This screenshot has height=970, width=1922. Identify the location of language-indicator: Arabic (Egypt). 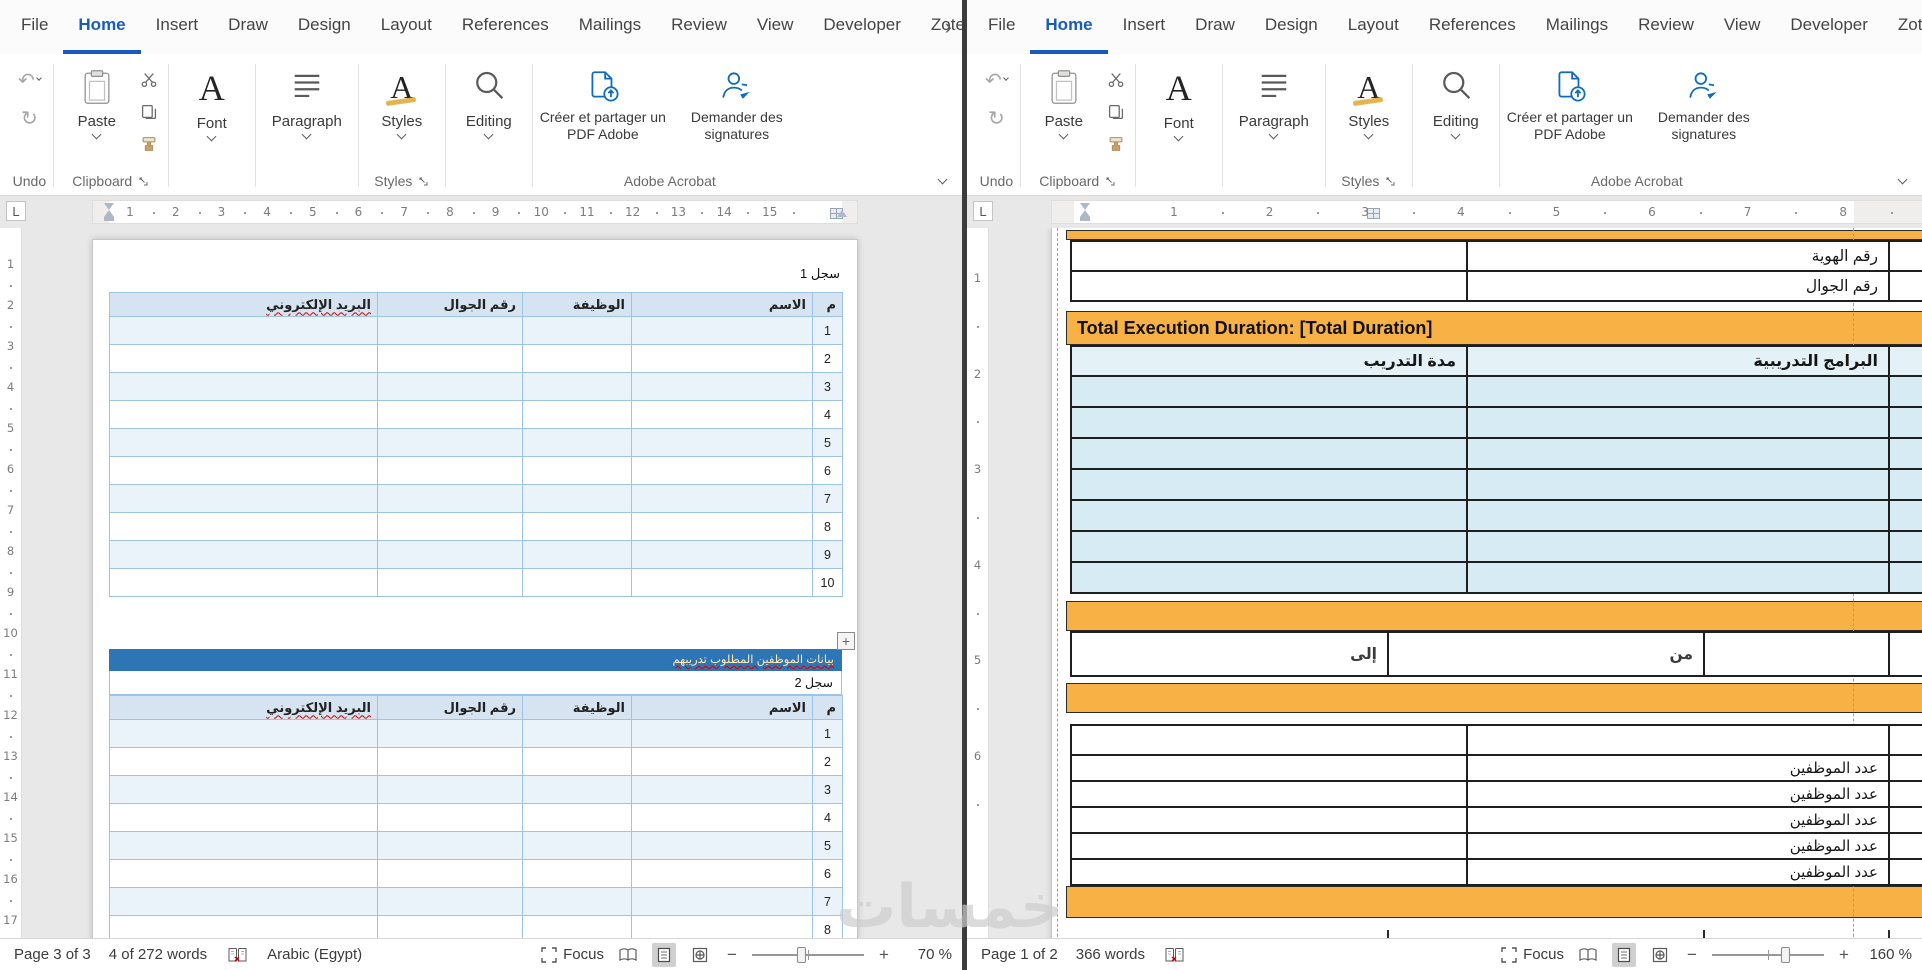
(314, 954).